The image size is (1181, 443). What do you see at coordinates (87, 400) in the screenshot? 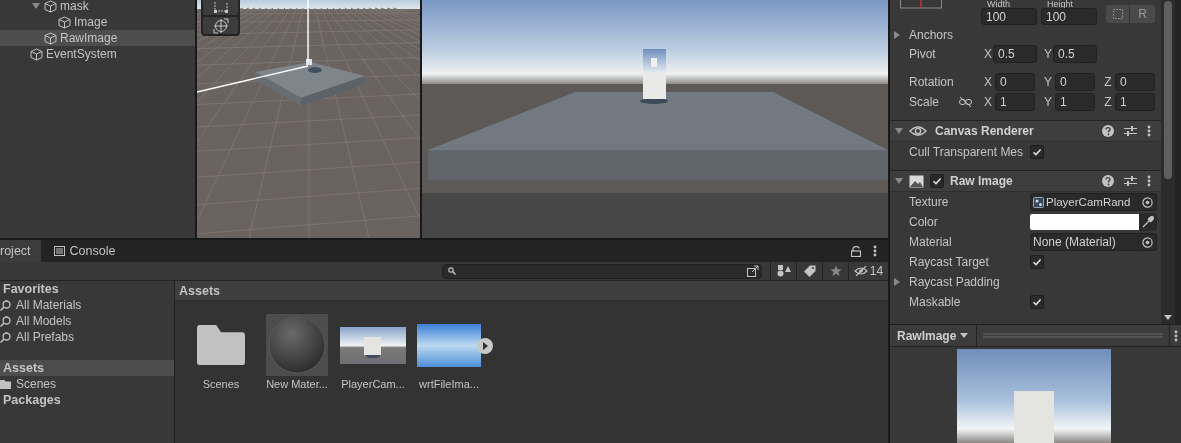
I see `sidebar-item: Packages` at bounding box center [87, 400].